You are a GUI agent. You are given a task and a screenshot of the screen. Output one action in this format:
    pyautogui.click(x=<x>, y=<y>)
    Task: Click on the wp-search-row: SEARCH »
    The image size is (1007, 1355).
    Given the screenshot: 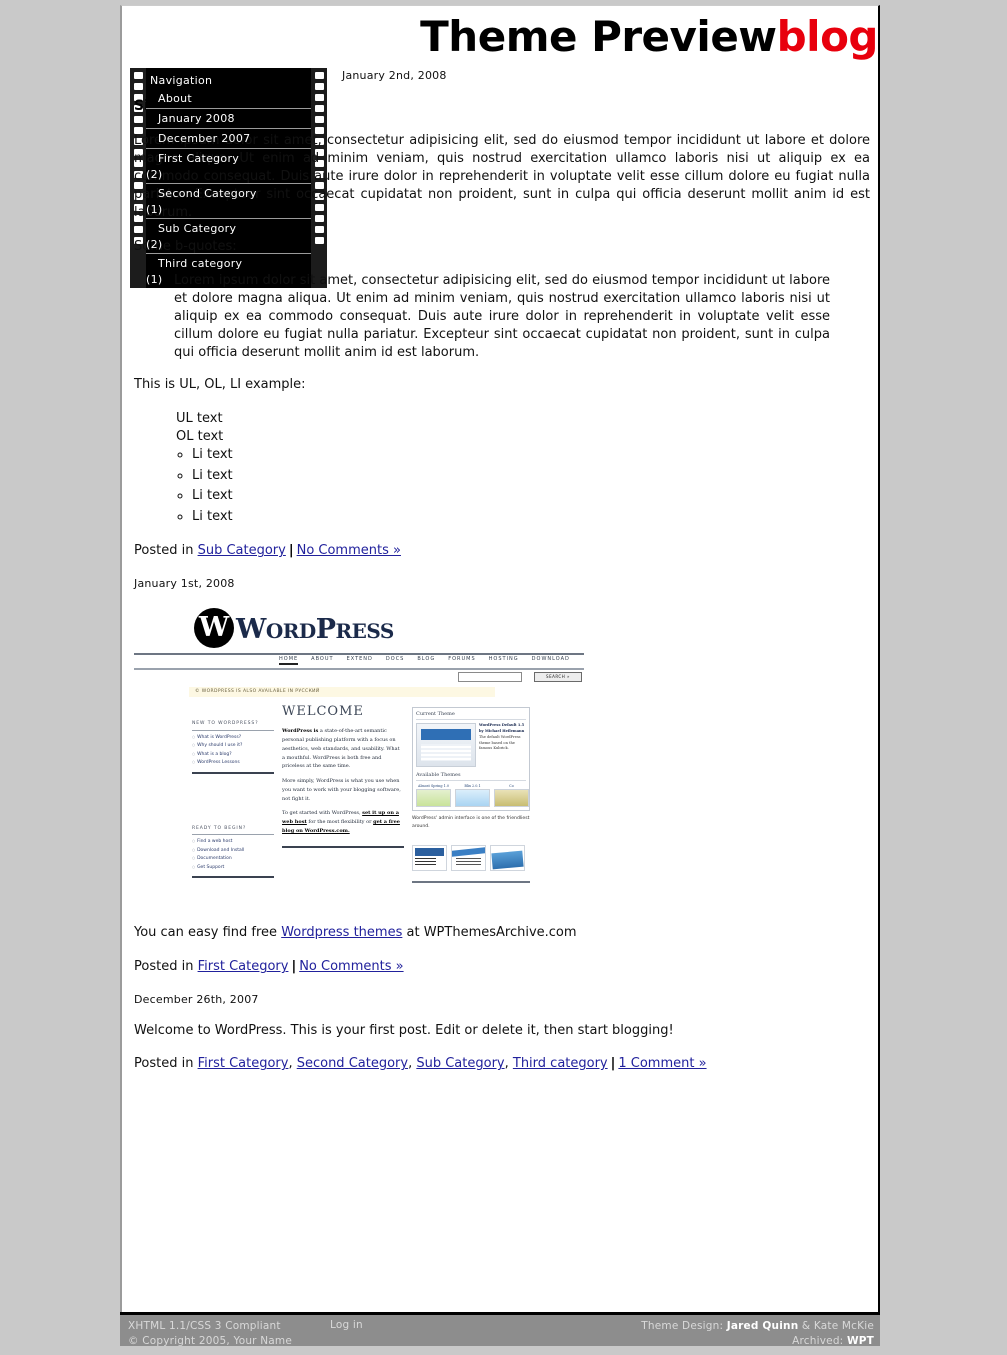 What is the action you would take?
    pyautogui.click(x=359, y=676)
    